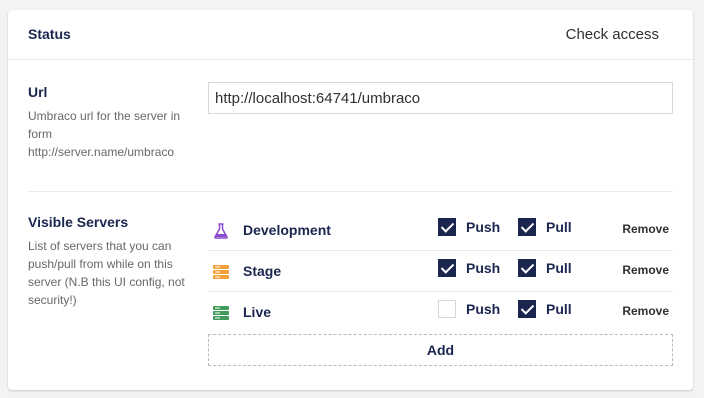 This screenshot has width=704, height=398. What do you see at coordinates (440, 98) in the screenshot?
I see `url-input` at bounding box center [440, 98].